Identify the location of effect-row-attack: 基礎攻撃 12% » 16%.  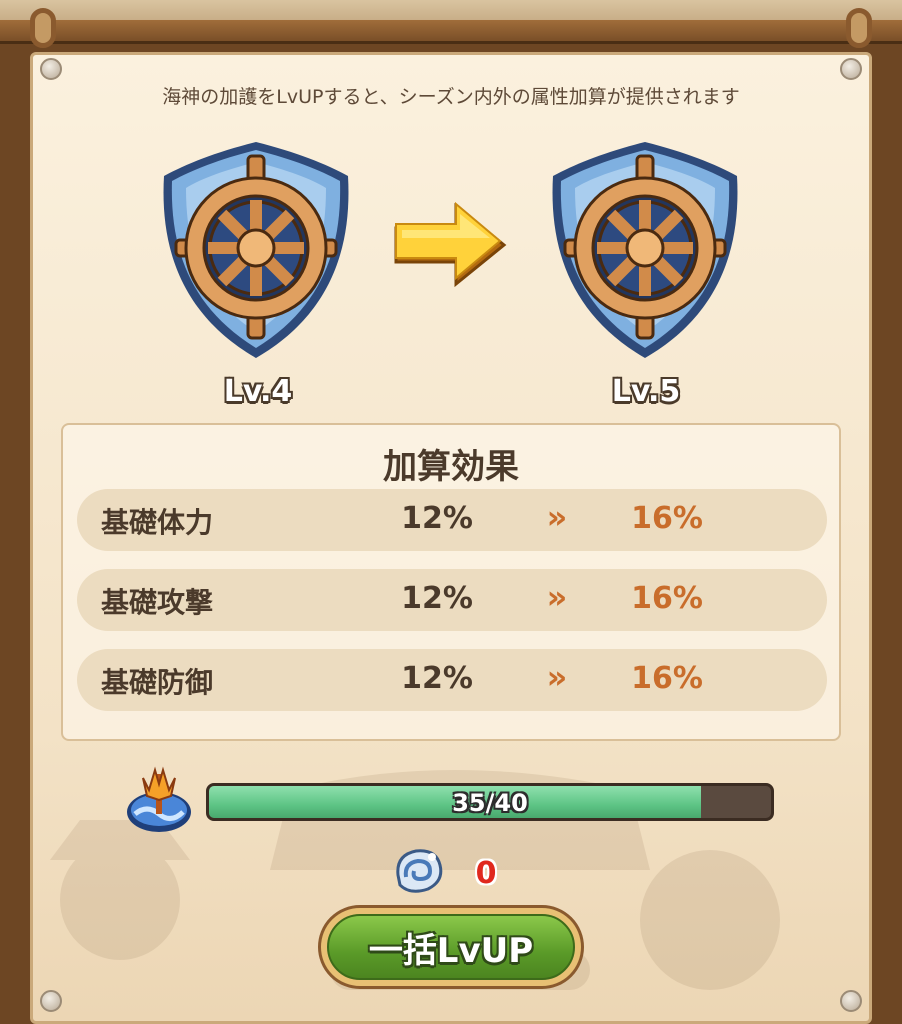
(452, 600).